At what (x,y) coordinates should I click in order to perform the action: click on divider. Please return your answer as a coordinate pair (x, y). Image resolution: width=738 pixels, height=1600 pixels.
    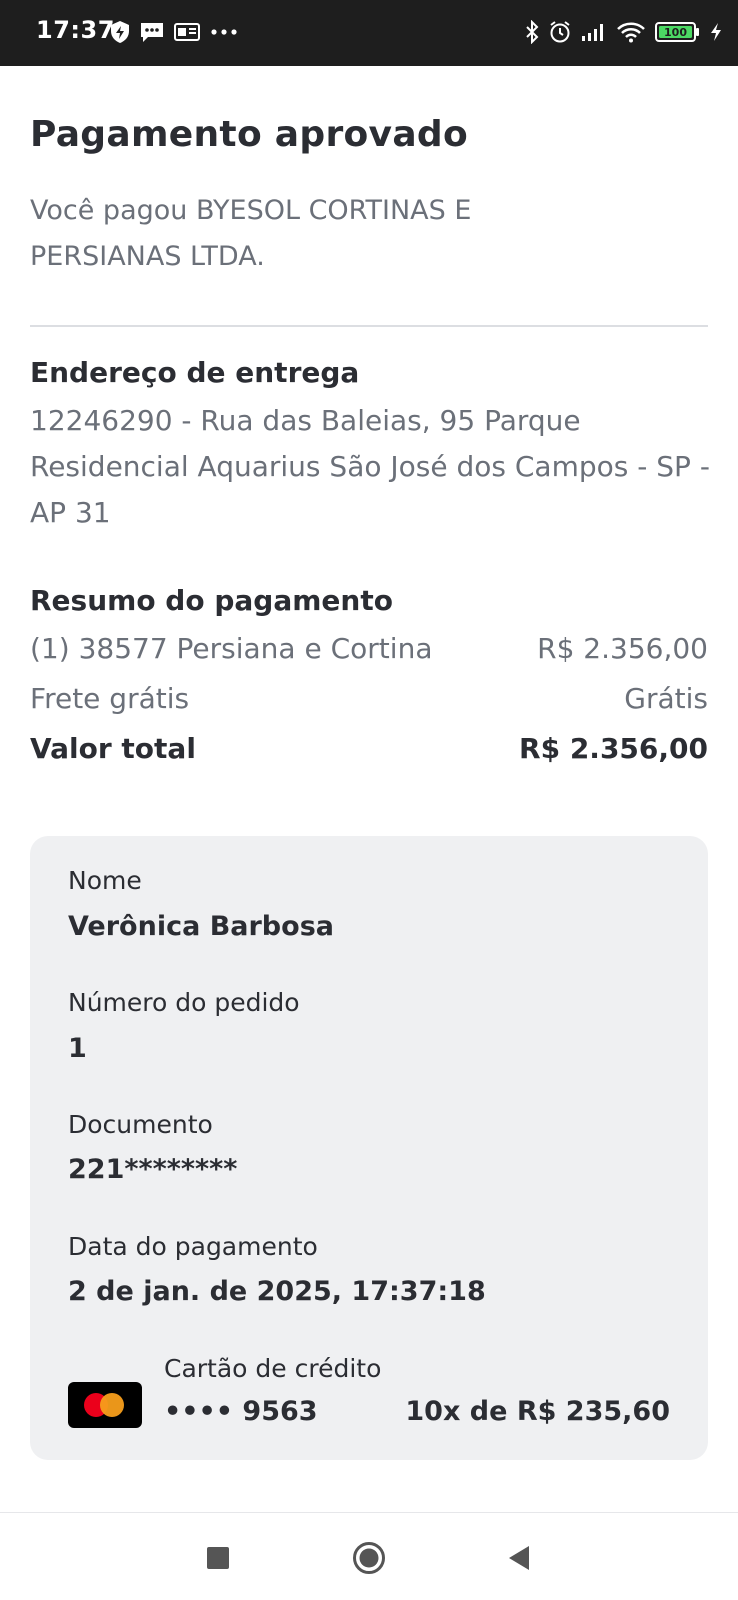
    Looking at the image, I should click on (369, 326).